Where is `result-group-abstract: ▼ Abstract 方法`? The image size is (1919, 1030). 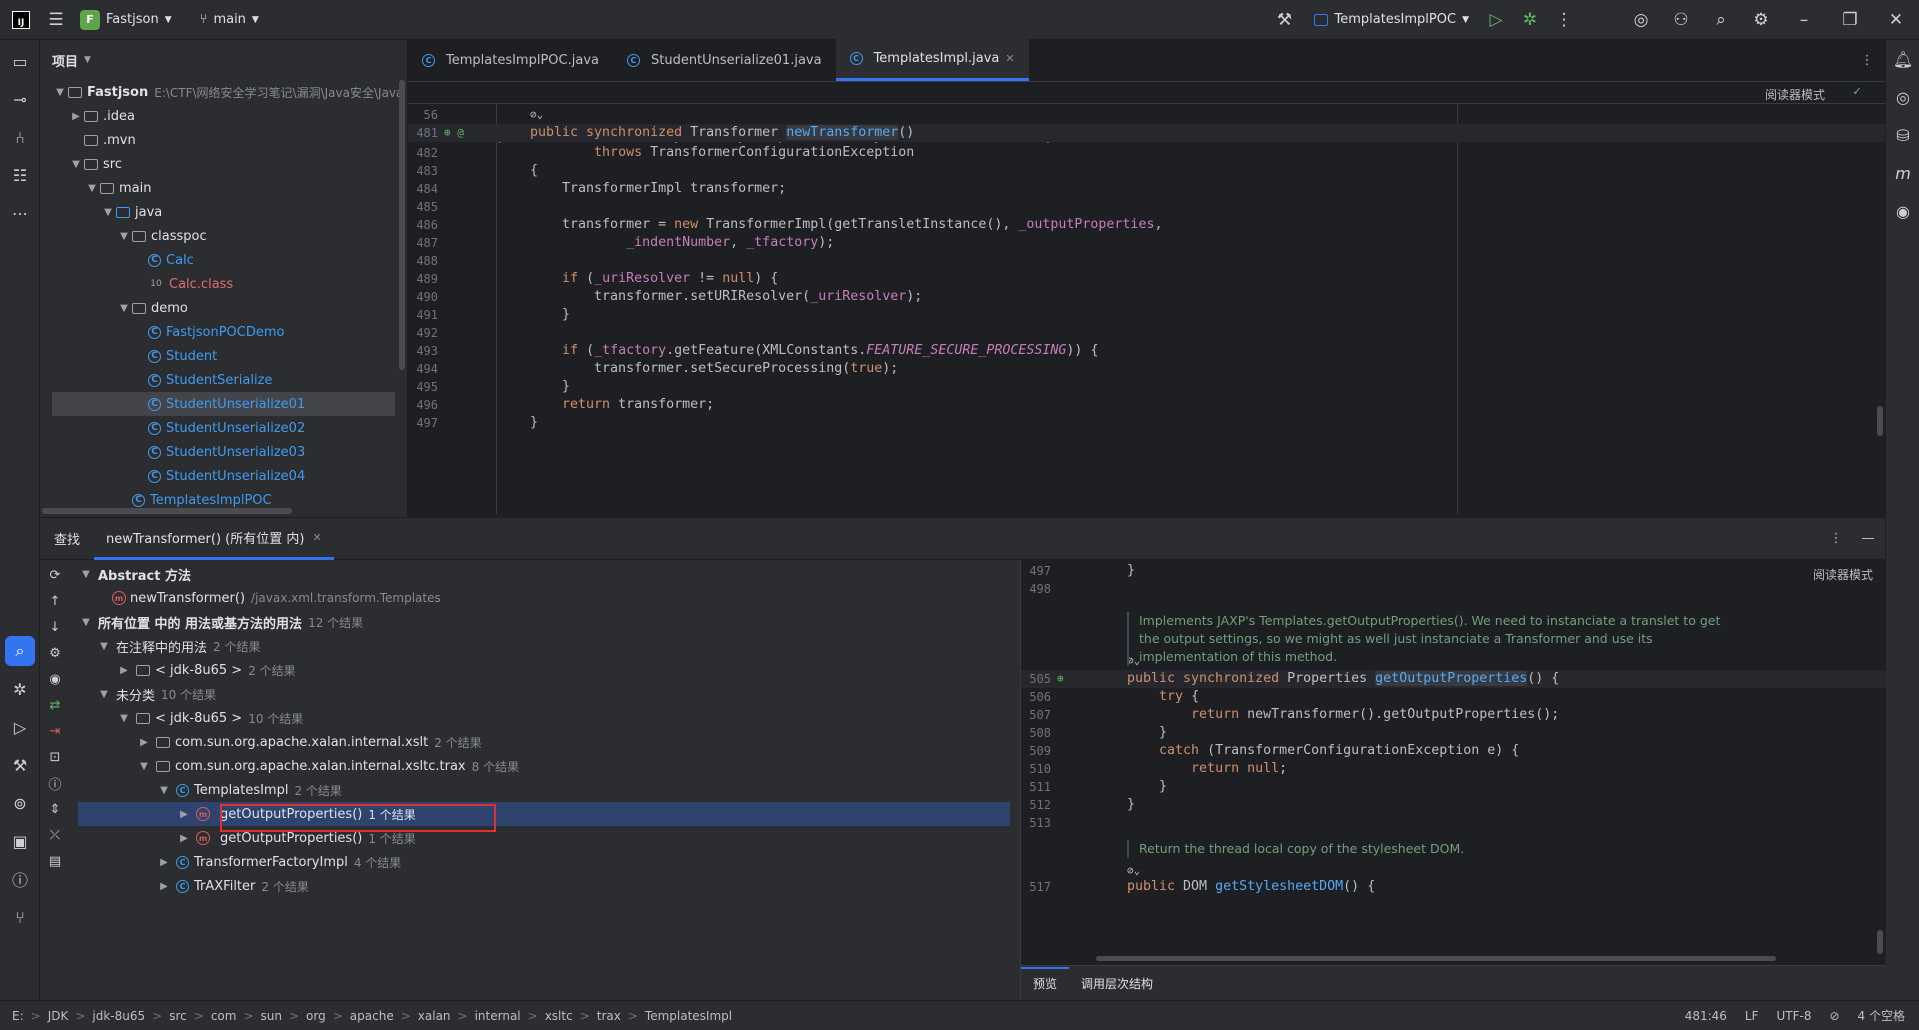
result-group-abstract: ▼ Abstract 方法 is located at coordinates (544, 574).